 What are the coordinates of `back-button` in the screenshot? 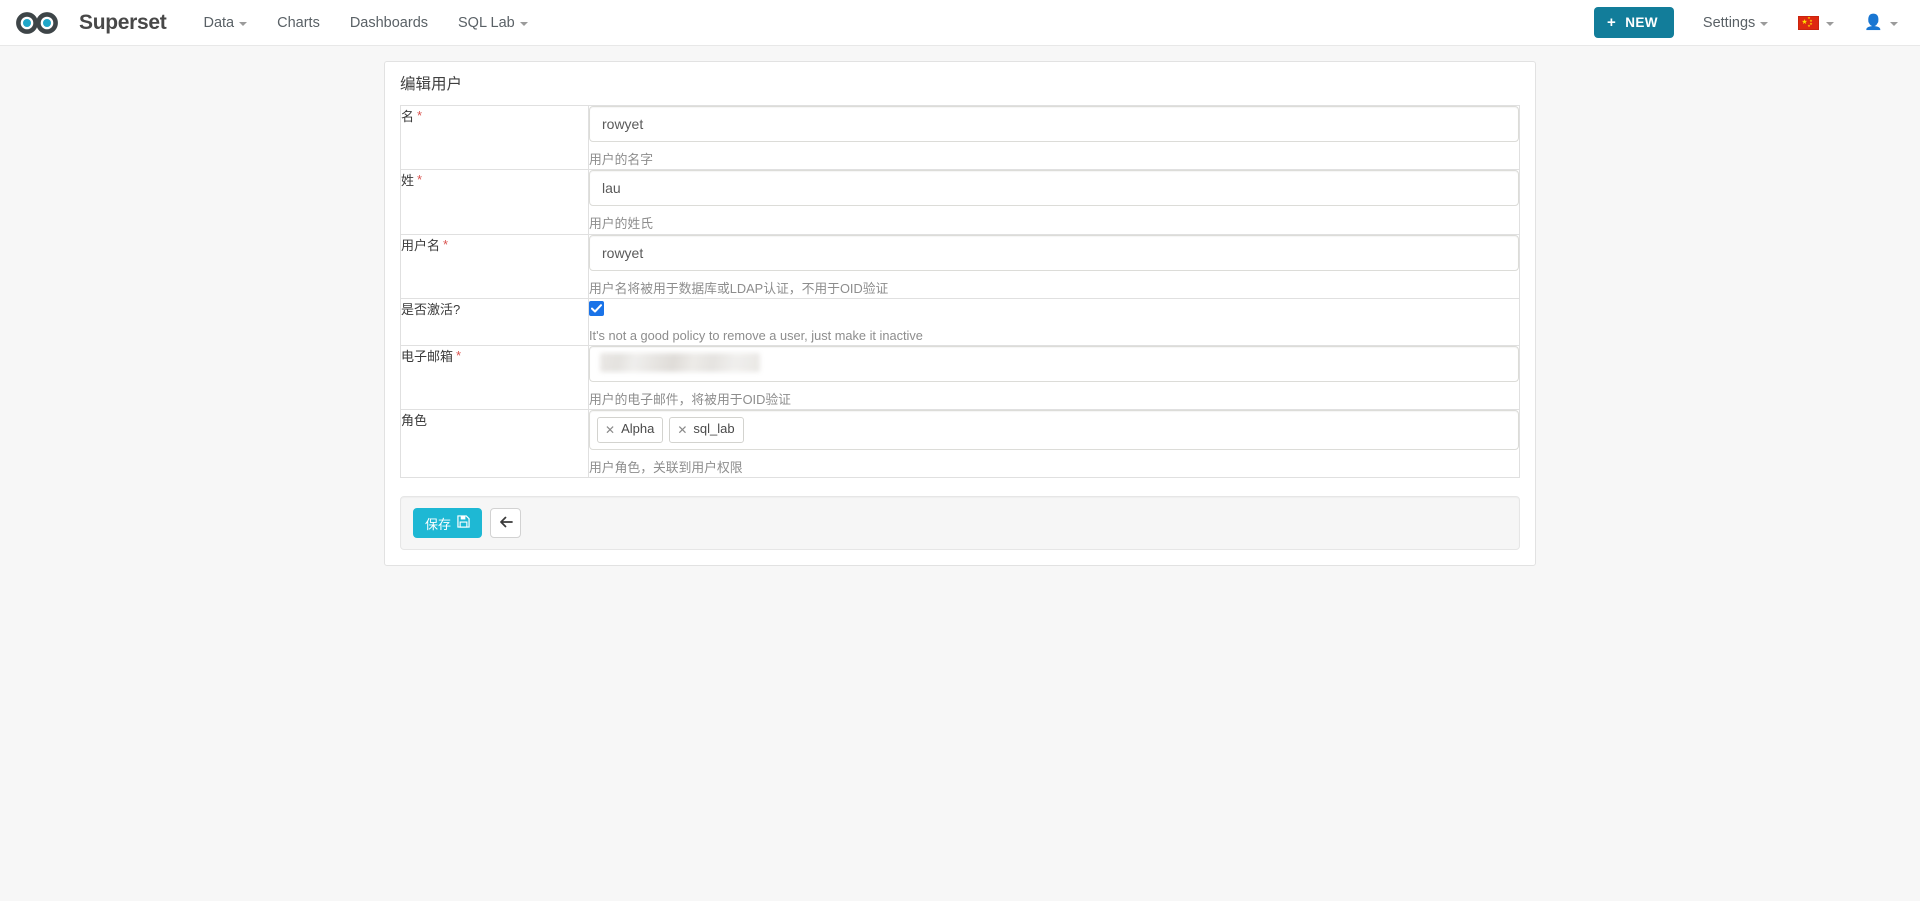 It's located at (506, 523).